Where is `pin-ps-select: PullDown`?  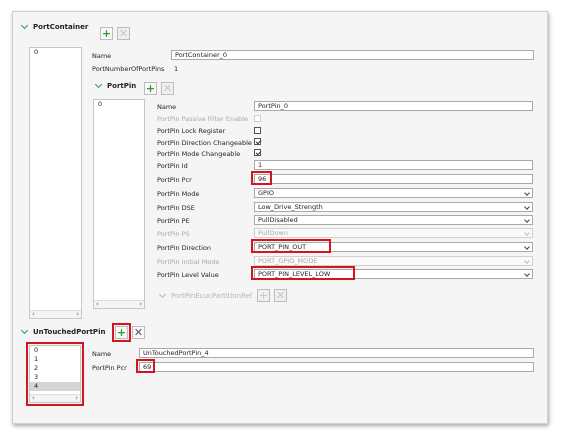
pin-ps-select: PullDown is located at coordinates (393, 233).